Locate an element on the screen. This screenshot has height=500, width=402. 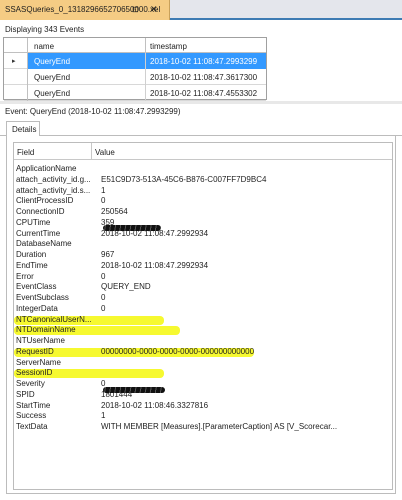
column-header-field: Field is located at coordinates (53, 151).